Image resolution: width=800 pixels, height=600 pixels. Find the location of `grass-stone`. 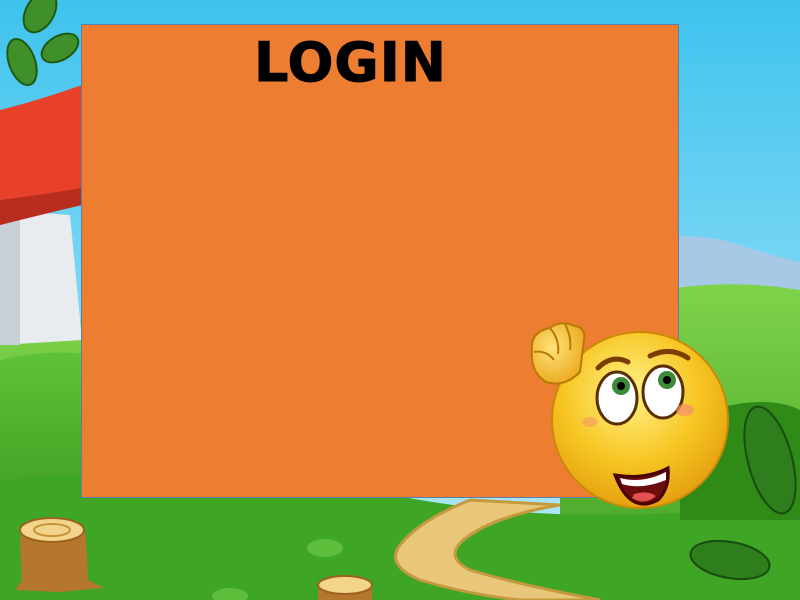

grass-stone is located at coordinates (325, 548).